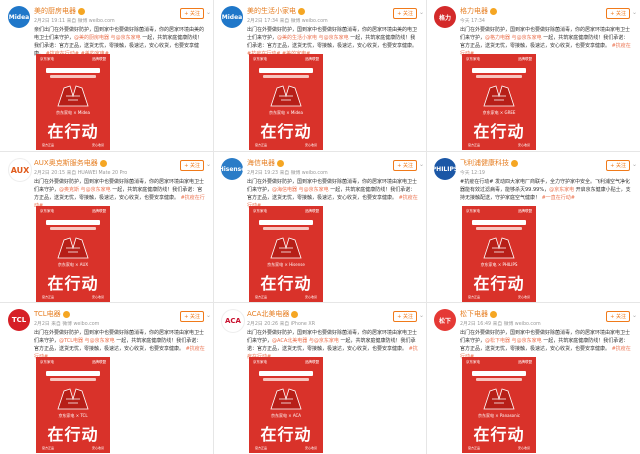  Describe the element at coordinates (73, 415) in the screenshot. I see `poster-brands: 京东家电 × TCL` at that location.